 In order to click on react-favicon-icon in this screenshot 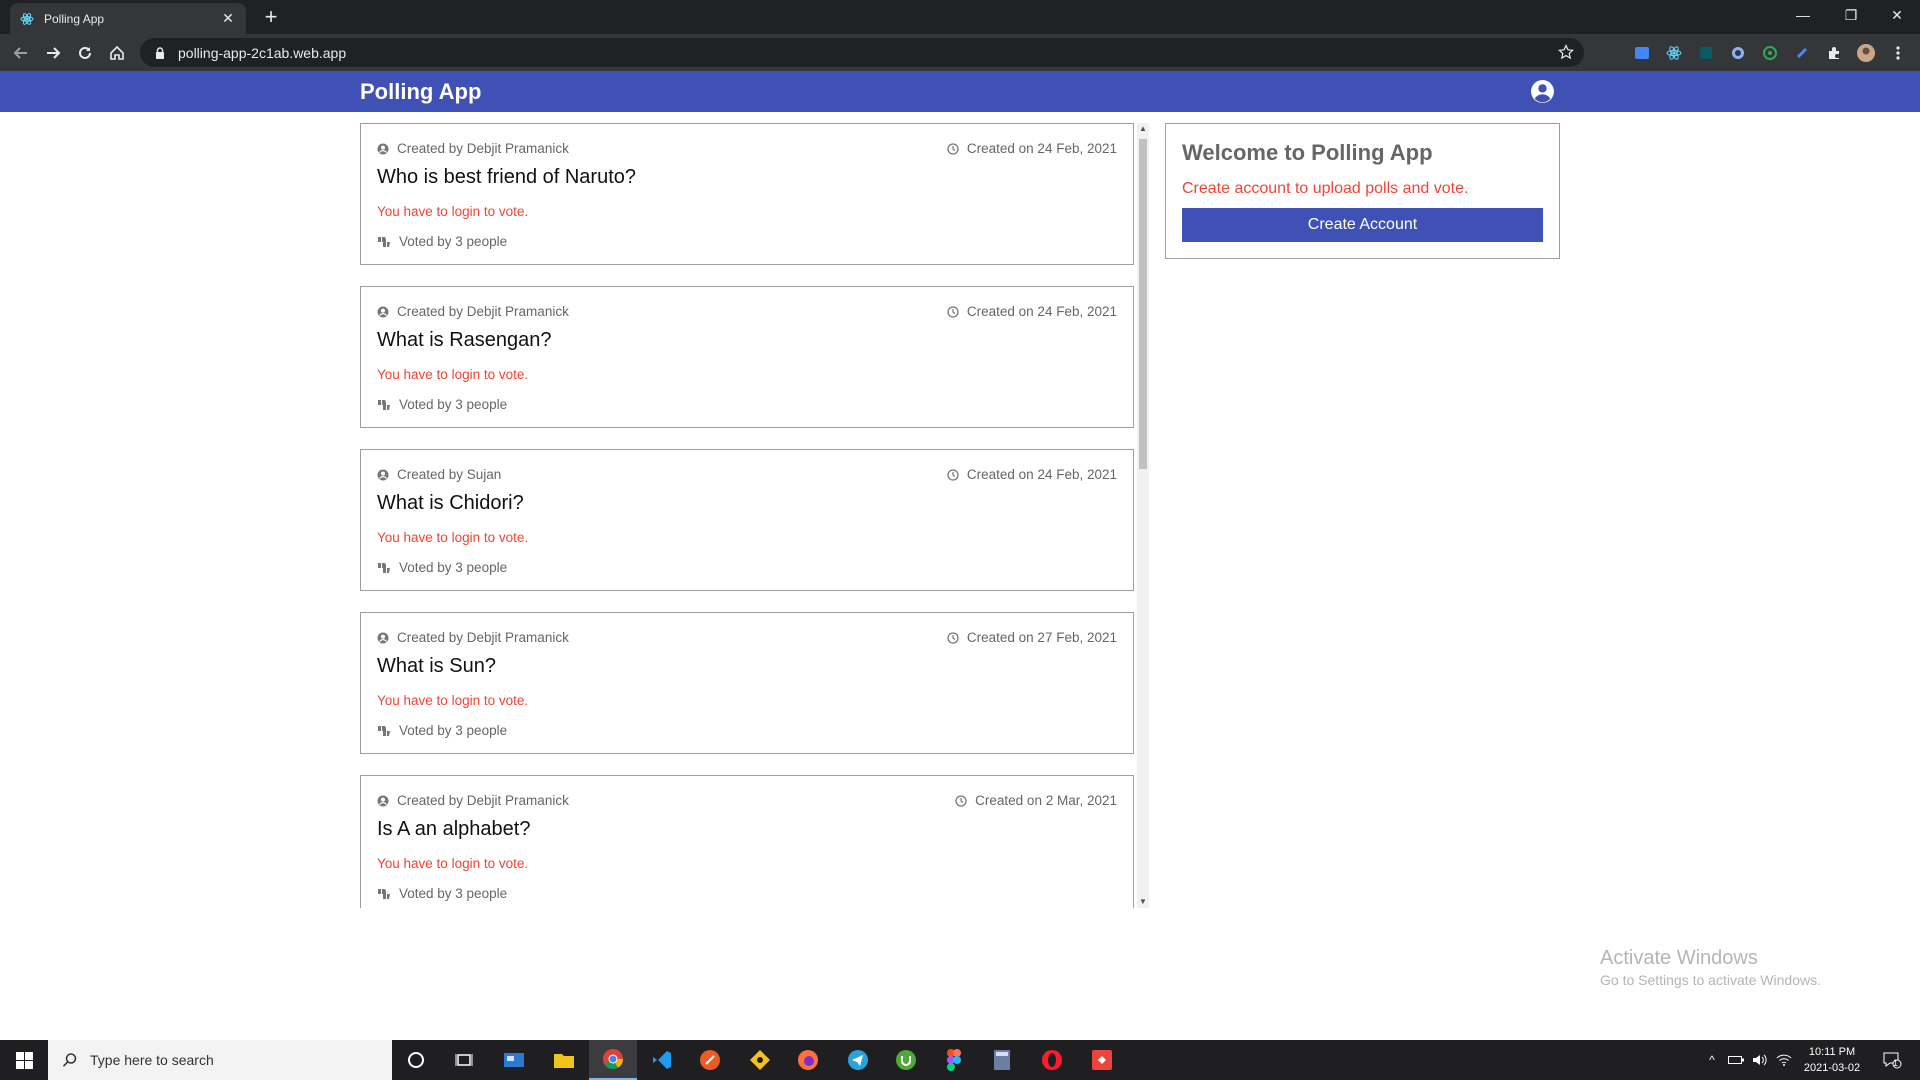, I will do `click(27, 19)`.